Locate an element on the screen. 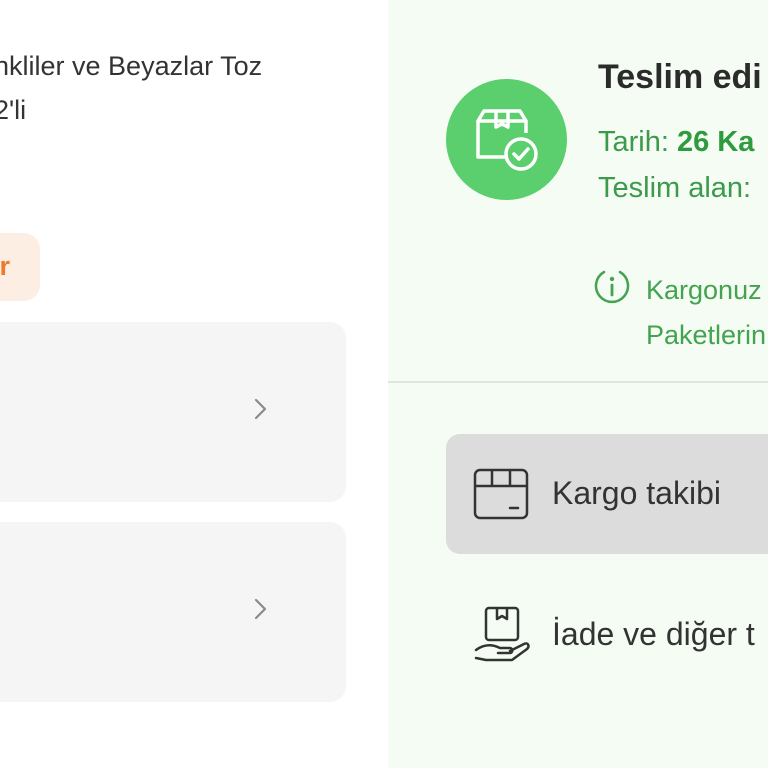  cargo-tracking-button: Kargo takibi is located at coordinates (607, 494).